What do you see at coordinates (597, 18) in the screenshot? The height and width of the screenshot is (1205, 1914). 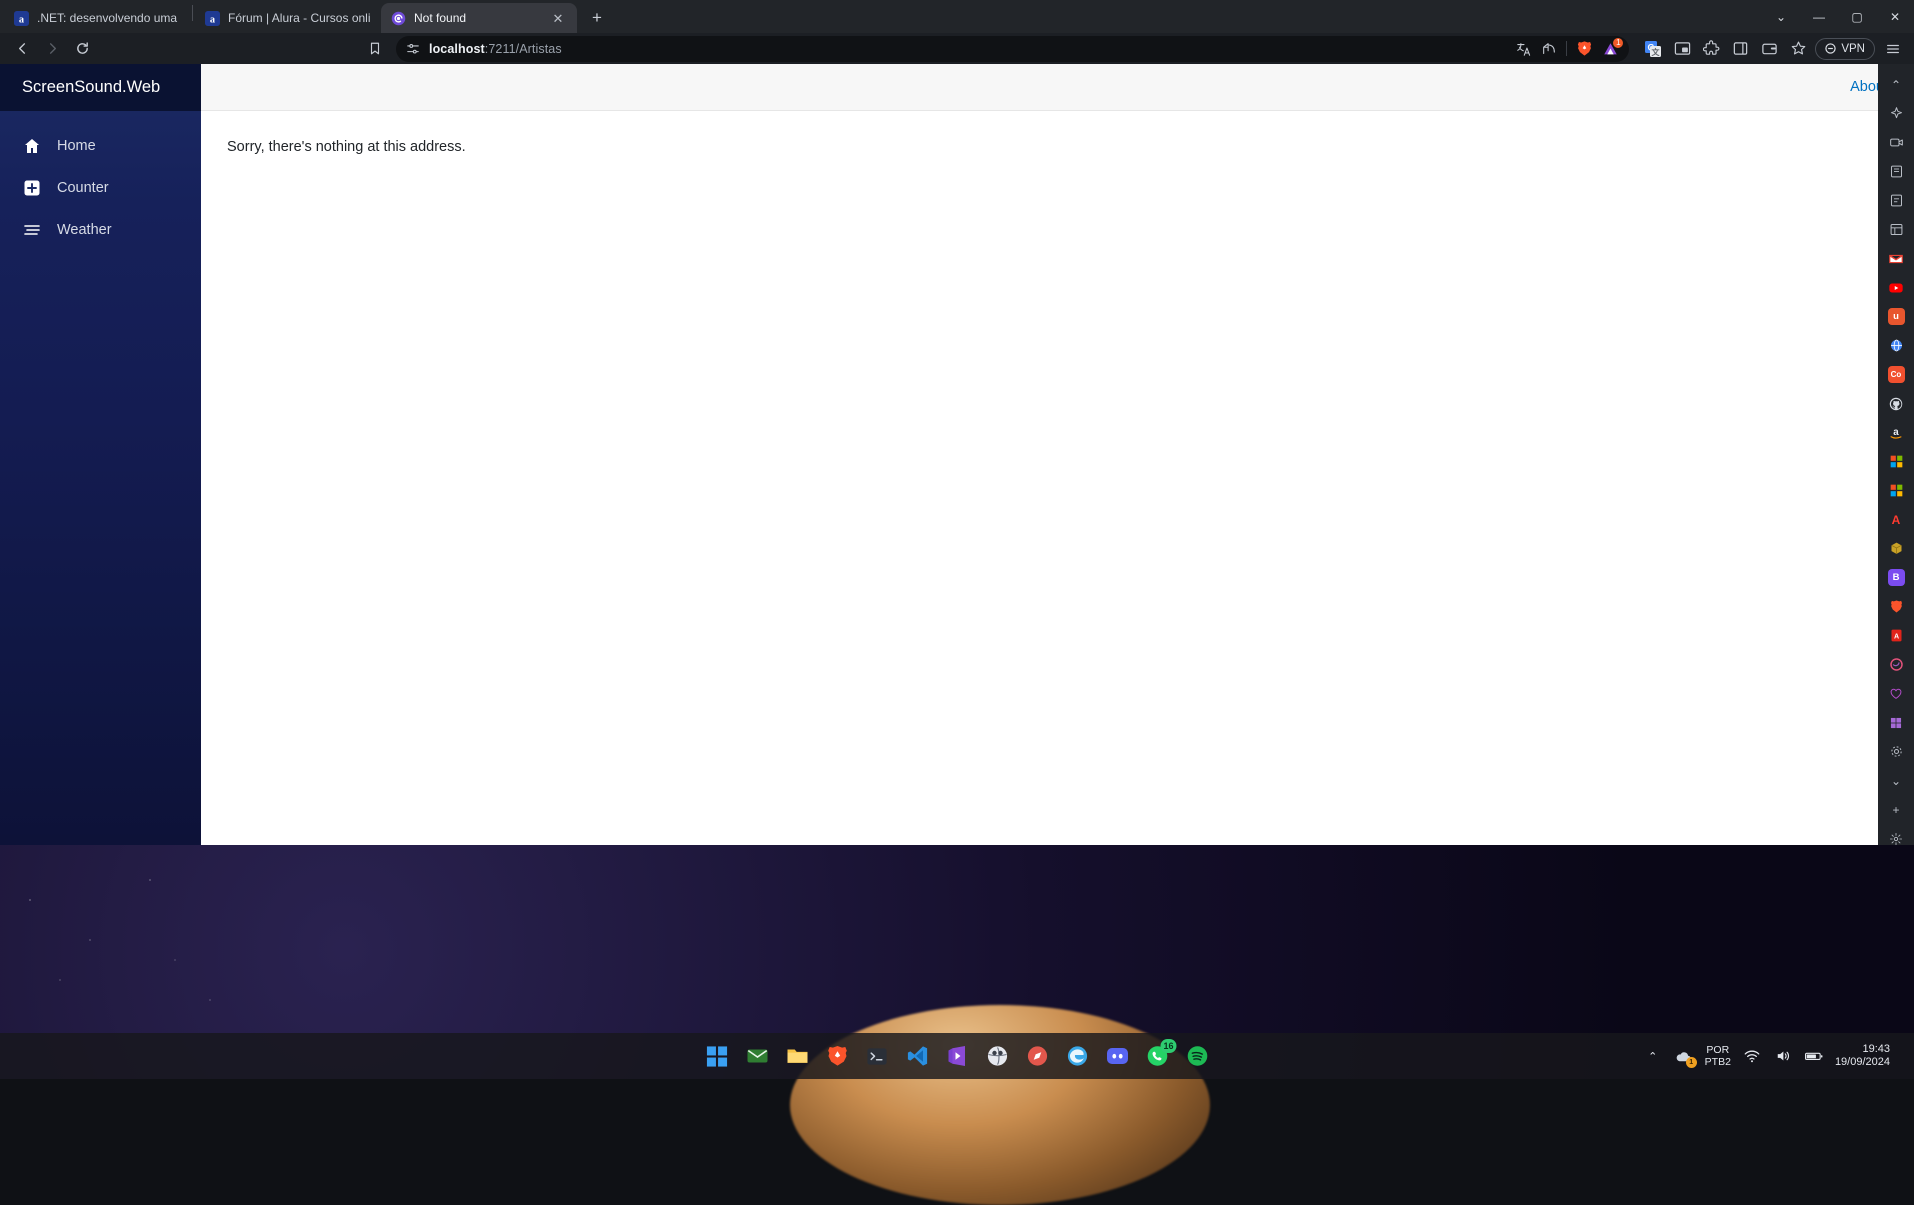 I see `new-tab-button: +` at bounding box center [597, 18].